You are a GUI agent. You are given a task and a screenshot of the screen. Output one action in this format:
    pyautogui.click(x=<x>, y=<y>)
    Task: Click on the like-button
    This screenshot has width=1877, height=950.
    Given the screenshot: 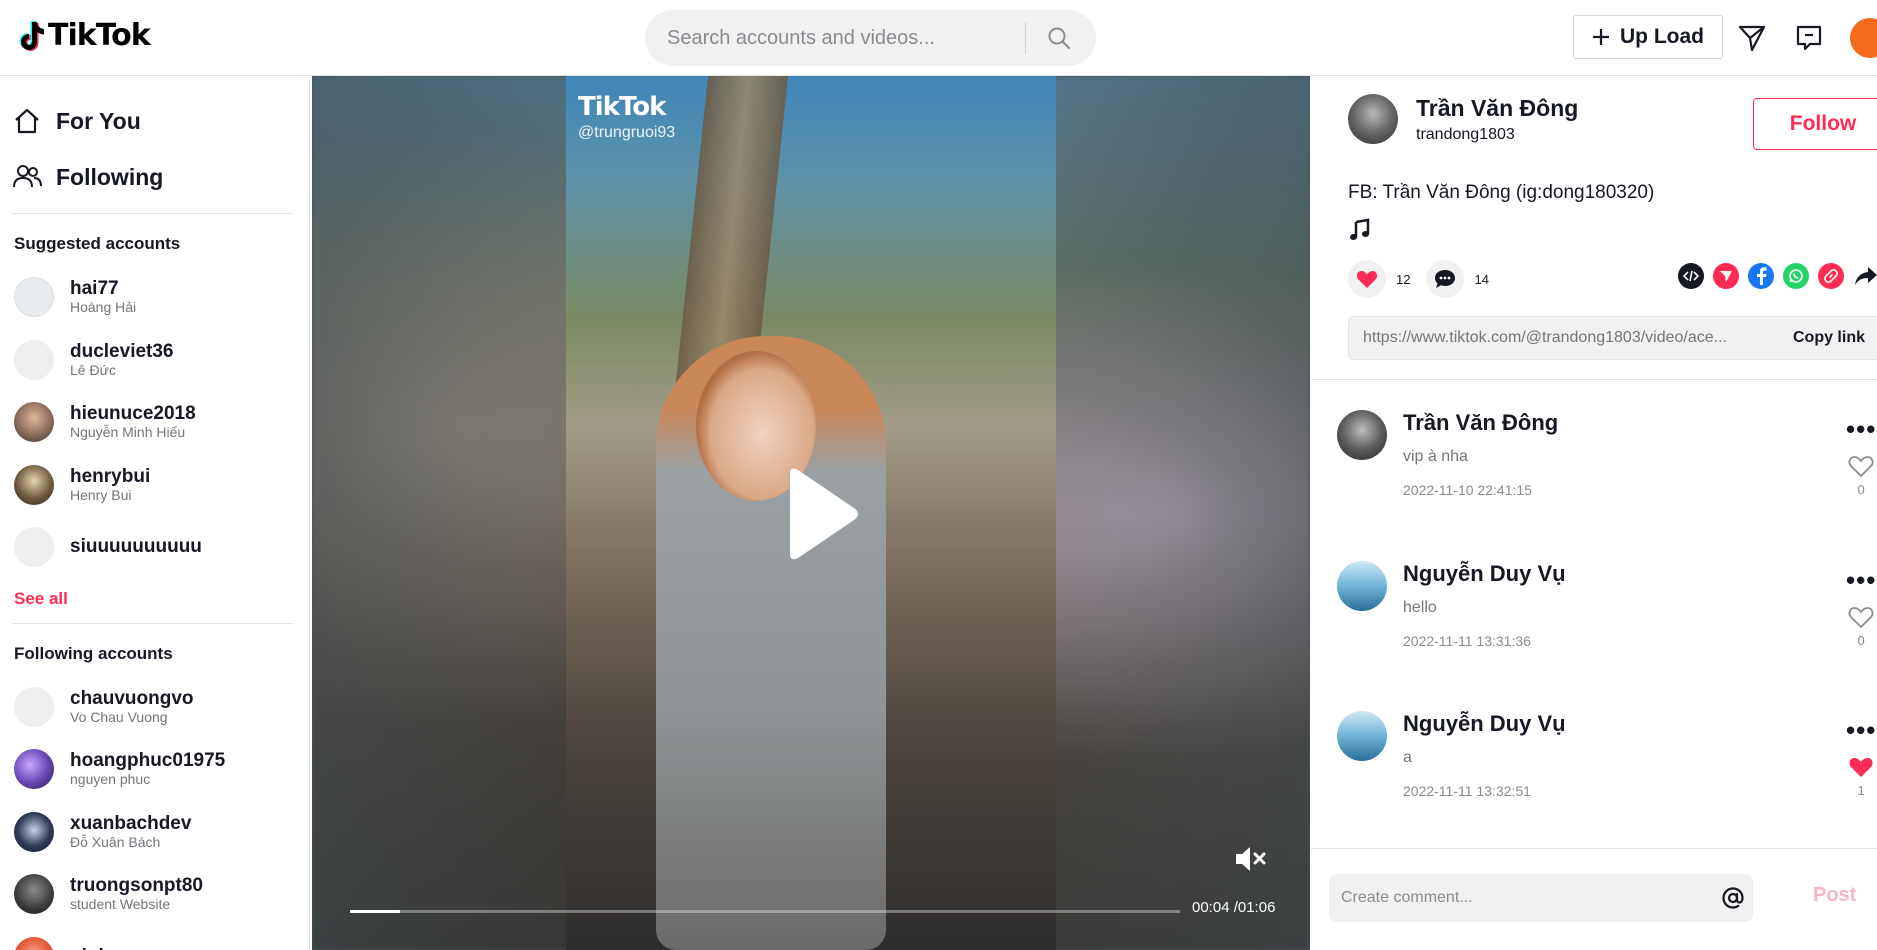 What is the action you would take?
    pyautogui.click(x=1367, y=279)
    